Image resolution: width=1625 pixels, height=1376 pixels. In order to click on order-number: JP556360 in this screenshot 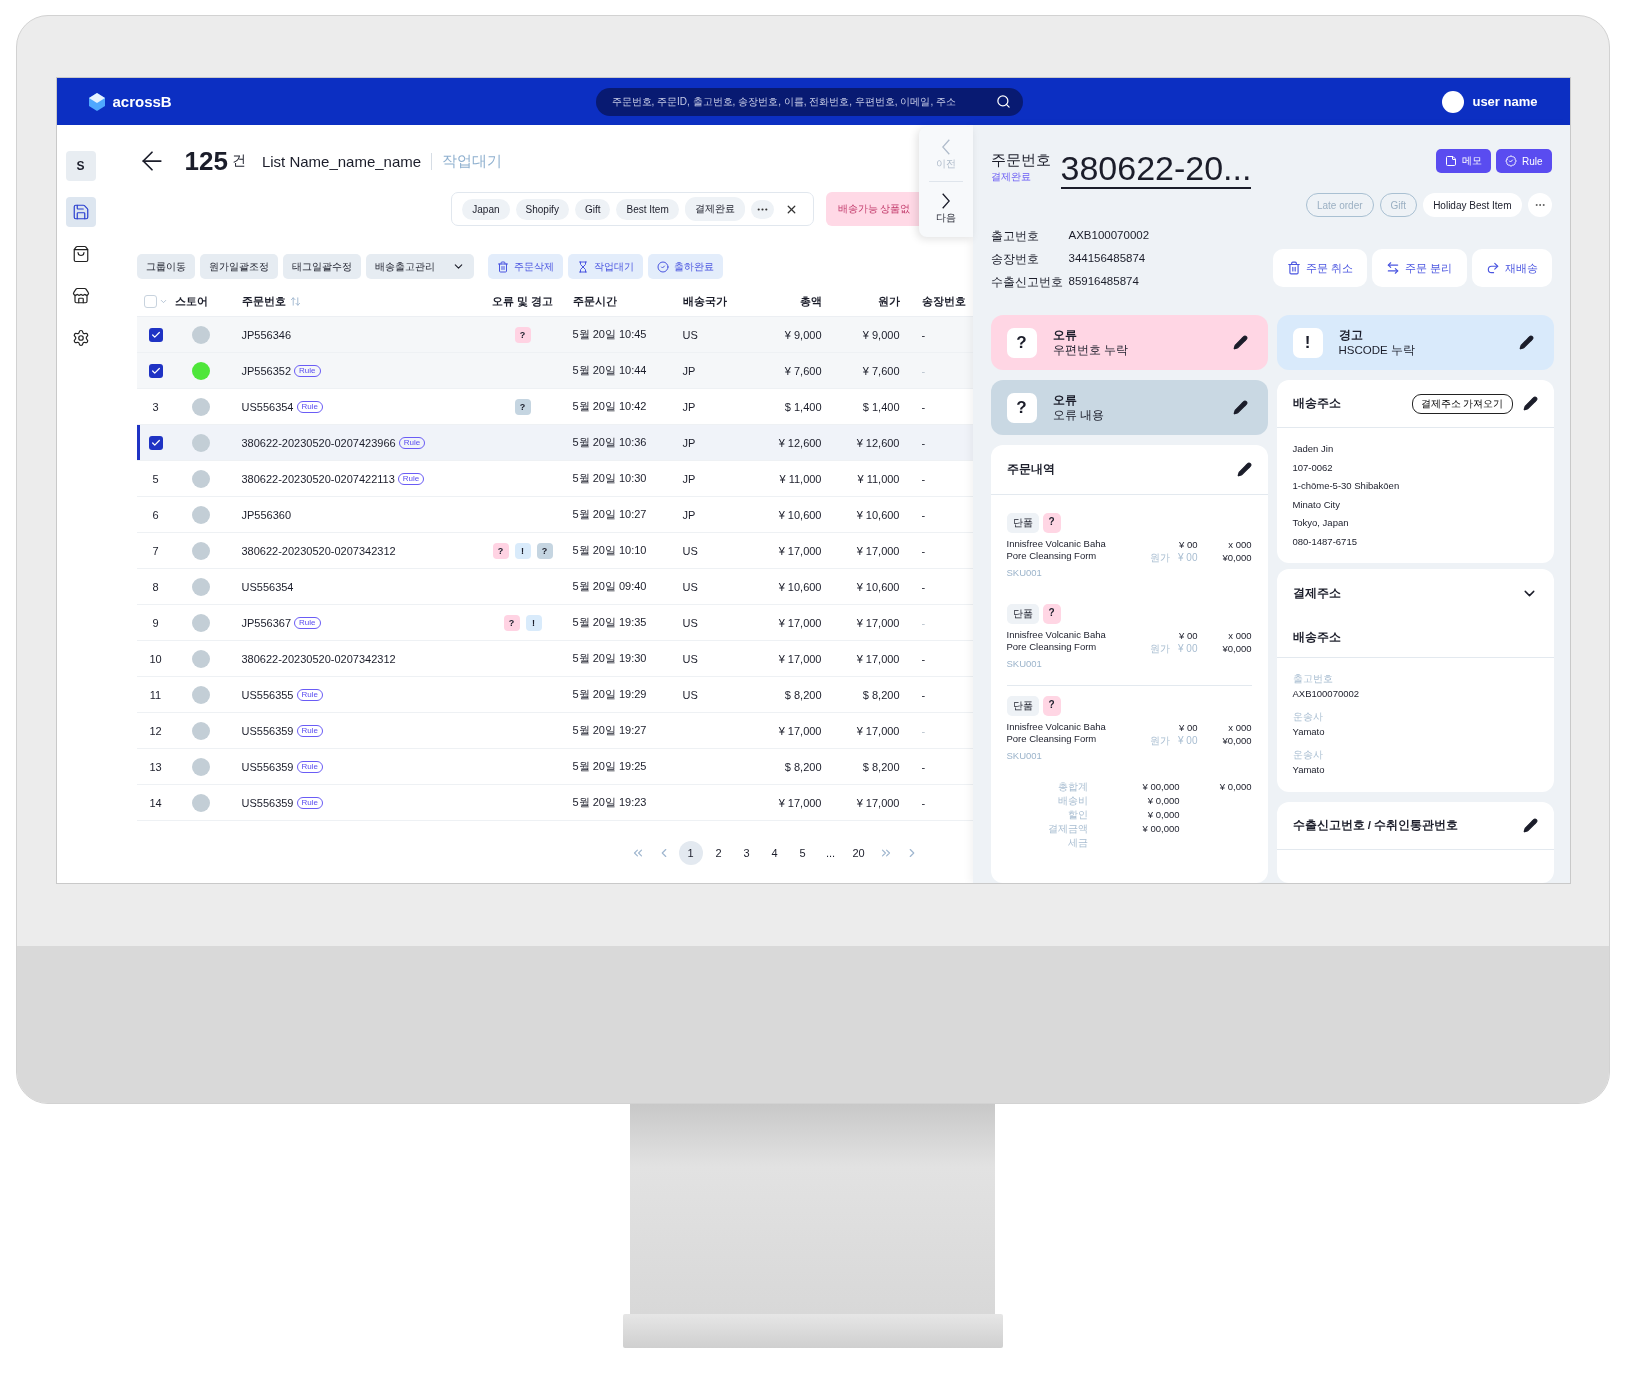, I will do `click(266, 514)`.